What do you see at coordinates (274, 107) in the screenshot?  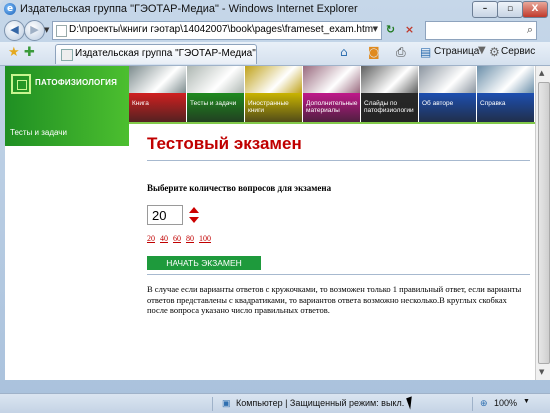 I see `menu-item: Иностранные книги` at bounding box center [274, 107].